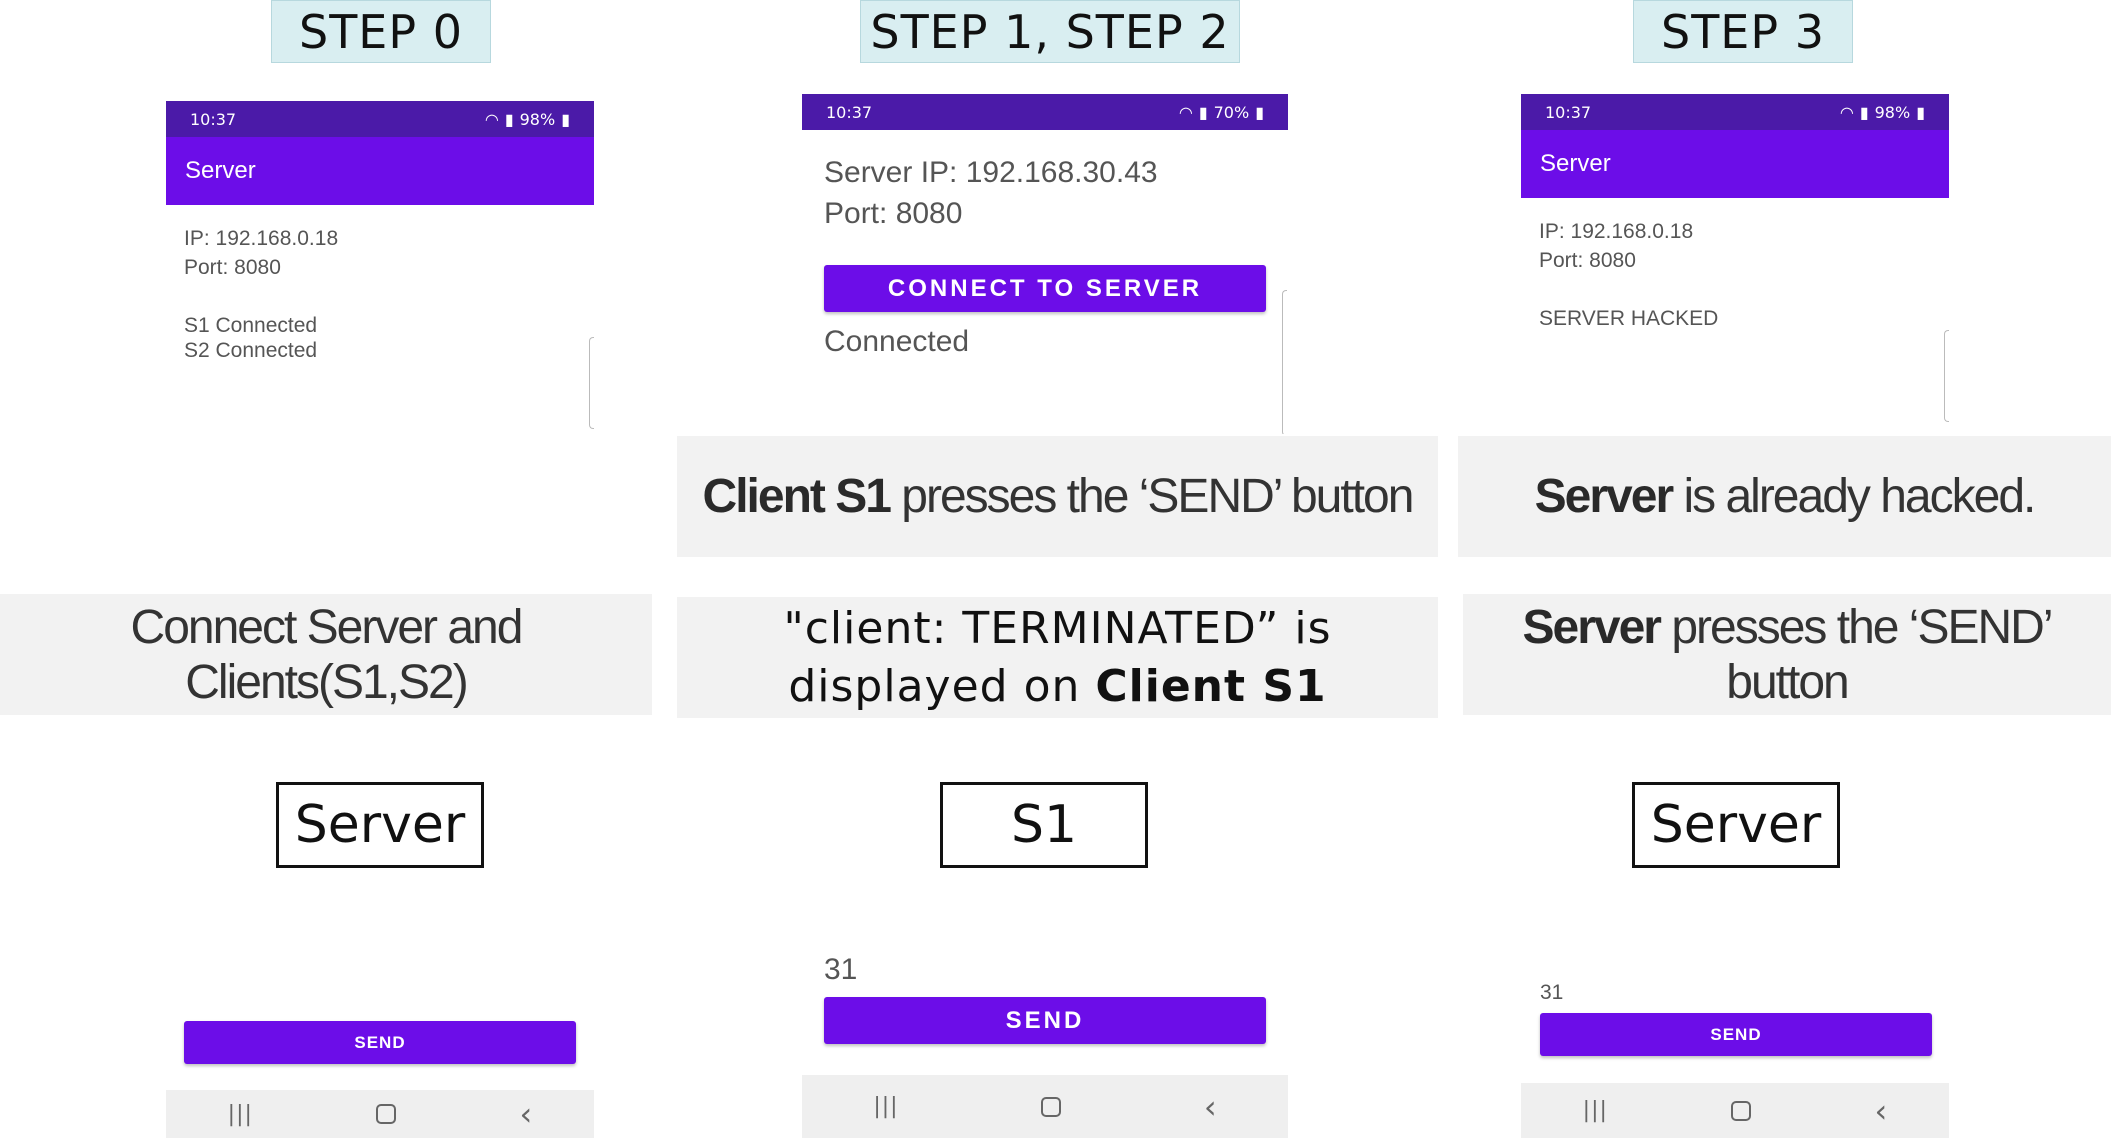 The height and width of the screenshot is (1138, 2111). I want to click on role-label-server-step3: Server, so click(1736, 825).